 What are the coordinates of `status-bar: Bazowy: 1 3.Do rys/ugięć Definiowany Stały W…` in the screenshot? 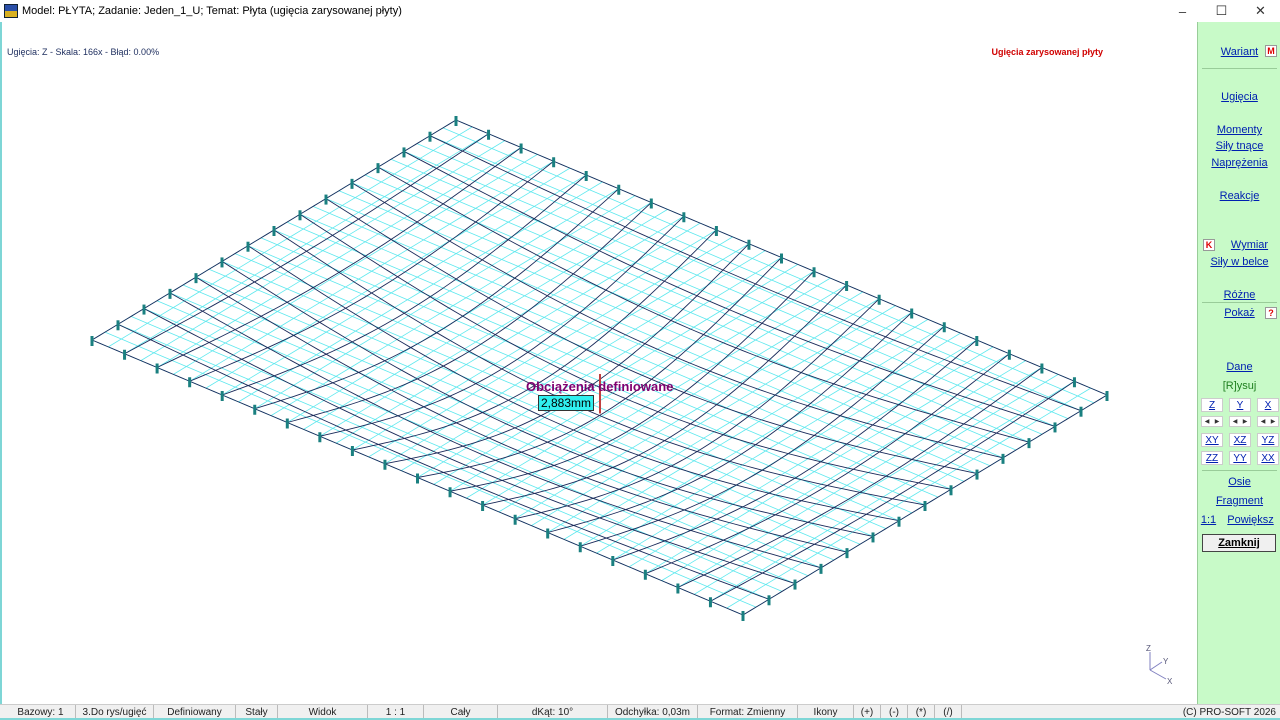 It's located at (640, 712).